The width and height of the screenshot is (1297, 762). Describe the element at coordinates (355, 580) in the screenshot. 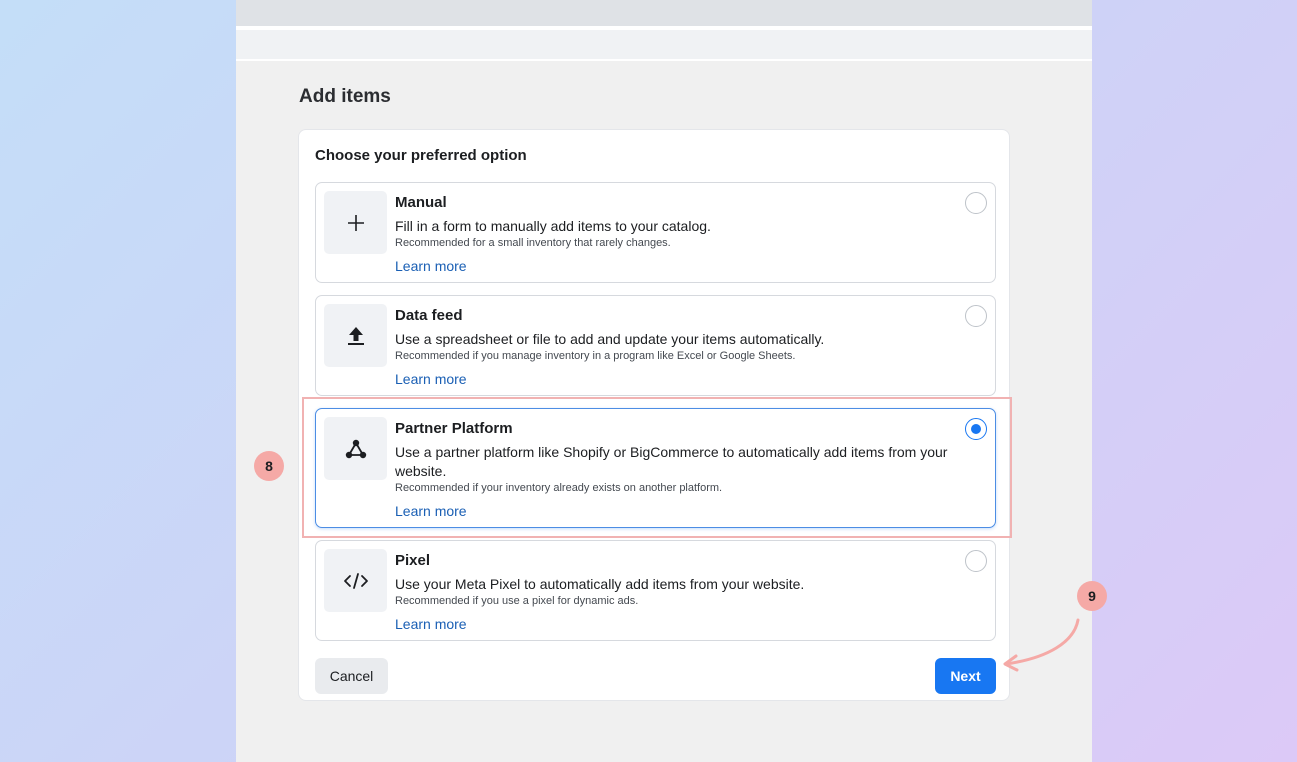

I see `code-icon` at that location.